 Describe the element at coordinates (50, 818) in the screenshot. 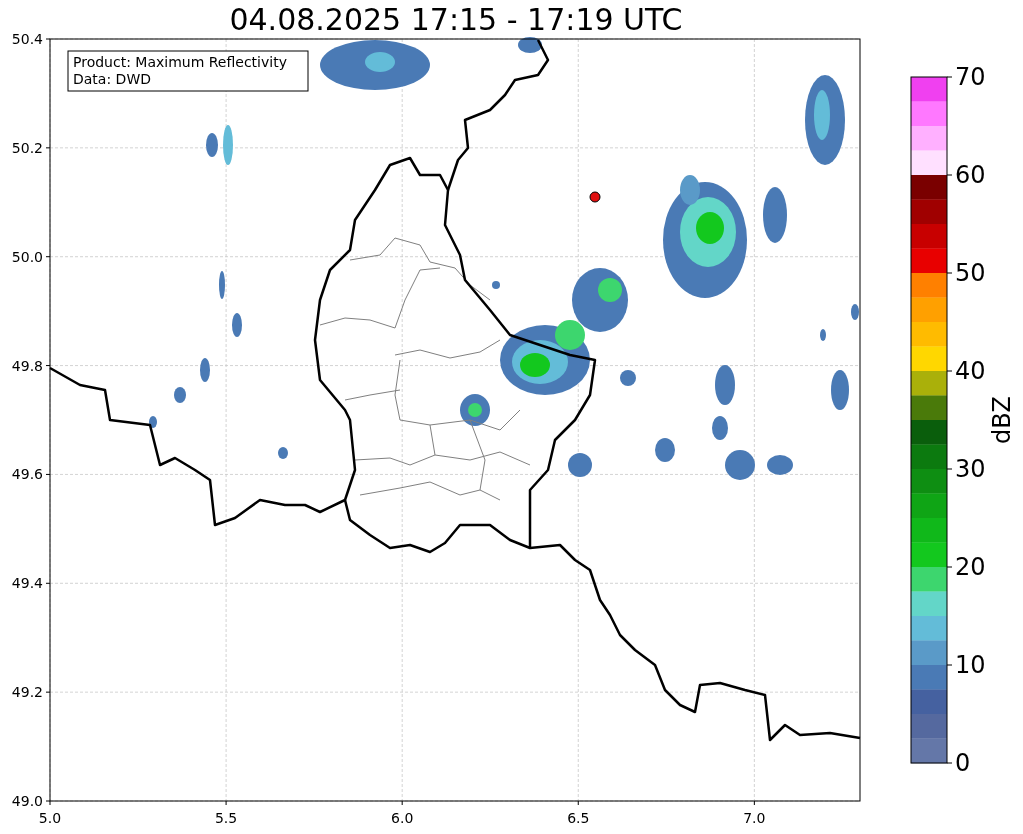

I see `tick-label: 5.0` at that location.